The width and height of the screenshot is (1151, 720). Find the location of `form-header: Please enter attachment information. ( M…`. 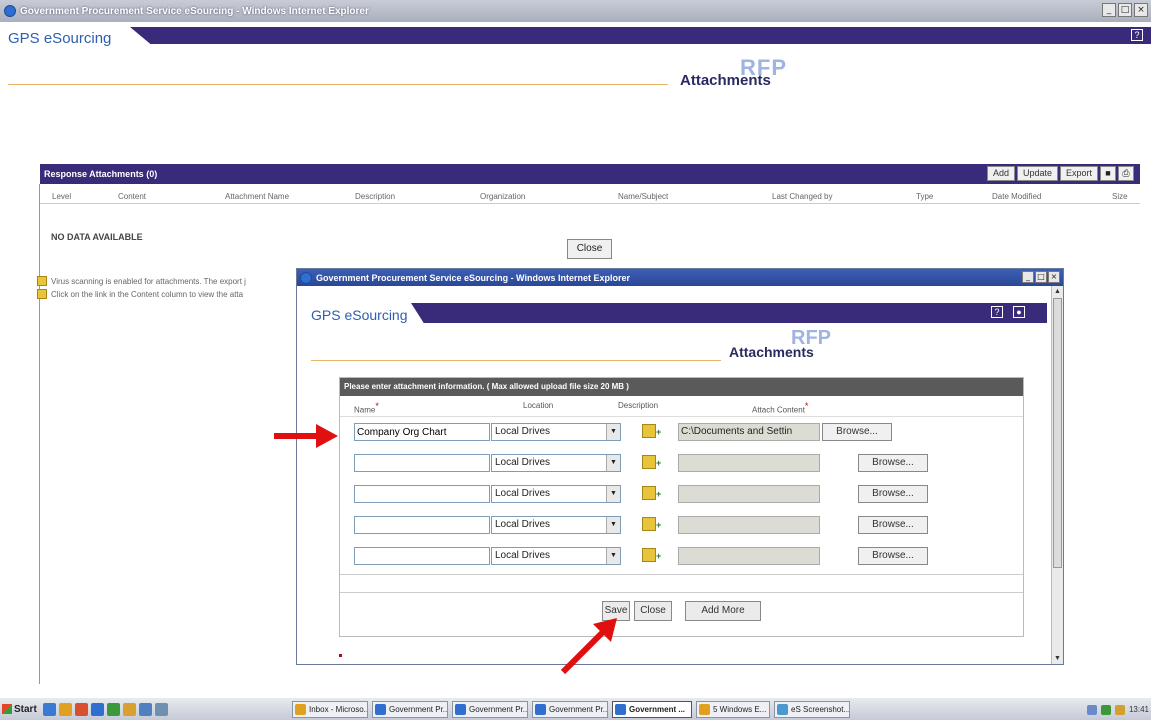

form-header: Please enter attachment information. ( M… is located at coordinates (681, 387).